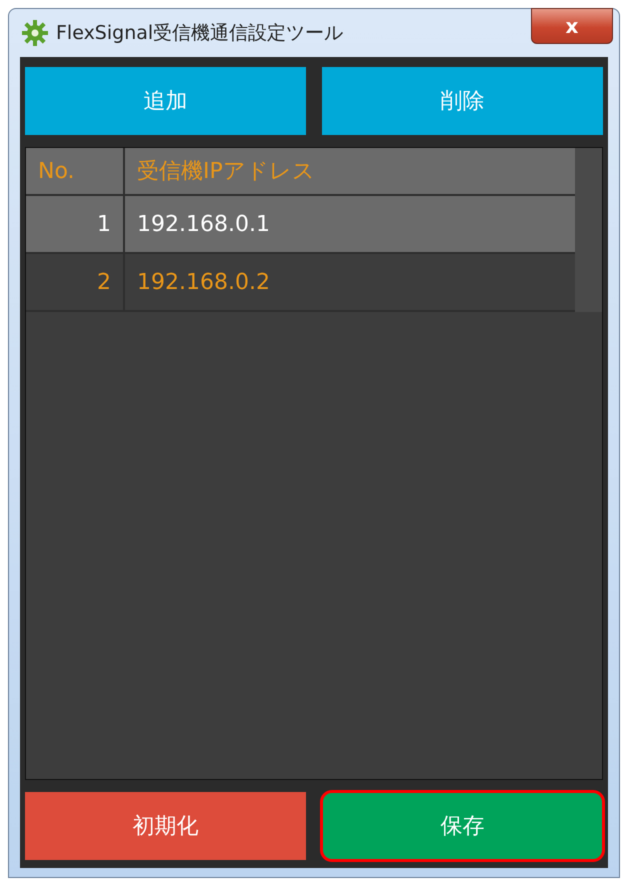  I want to click on column-header: 受信機IPアドレス, so click(226, 171).